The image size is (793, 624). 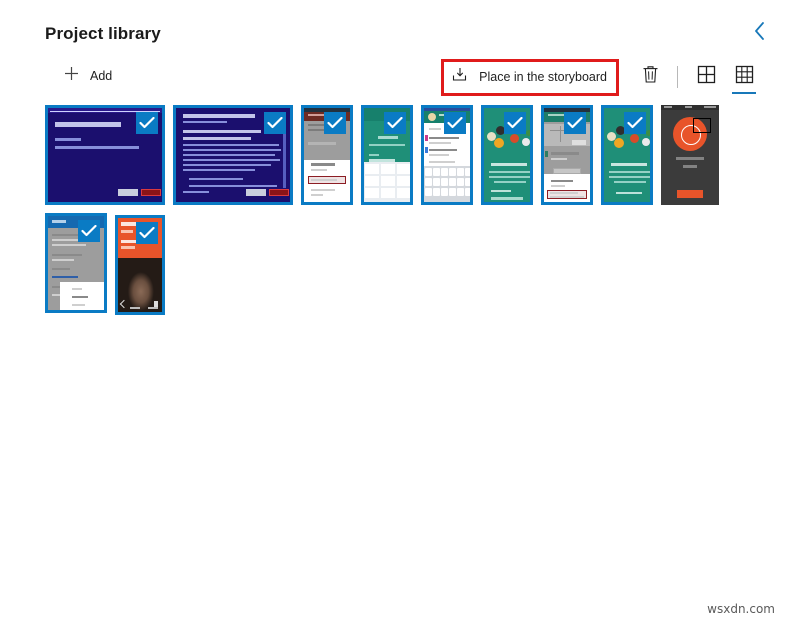 I want to click on thumbnail-preview, so click(x=690, y=155).